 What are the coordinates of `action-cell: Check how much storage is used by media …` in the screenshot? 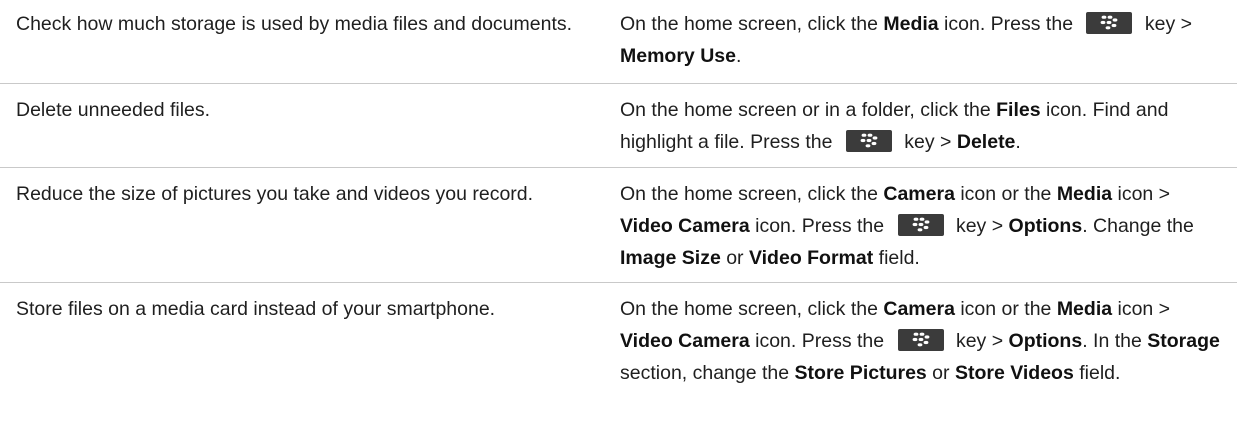 It's located at (294, 24).